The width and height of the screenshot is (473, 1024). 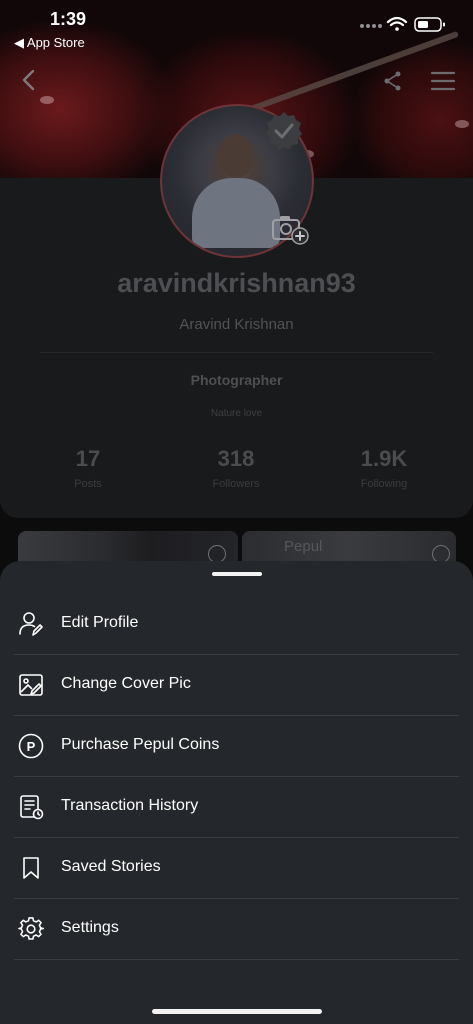 I want to click on hamburger-menu-icon, so click(x=443, y=81).